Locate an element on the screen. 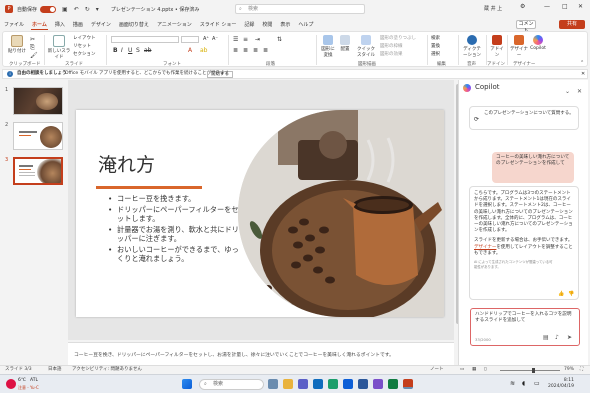  indent-icon: ⇥ is located at coordinates (257, 39).